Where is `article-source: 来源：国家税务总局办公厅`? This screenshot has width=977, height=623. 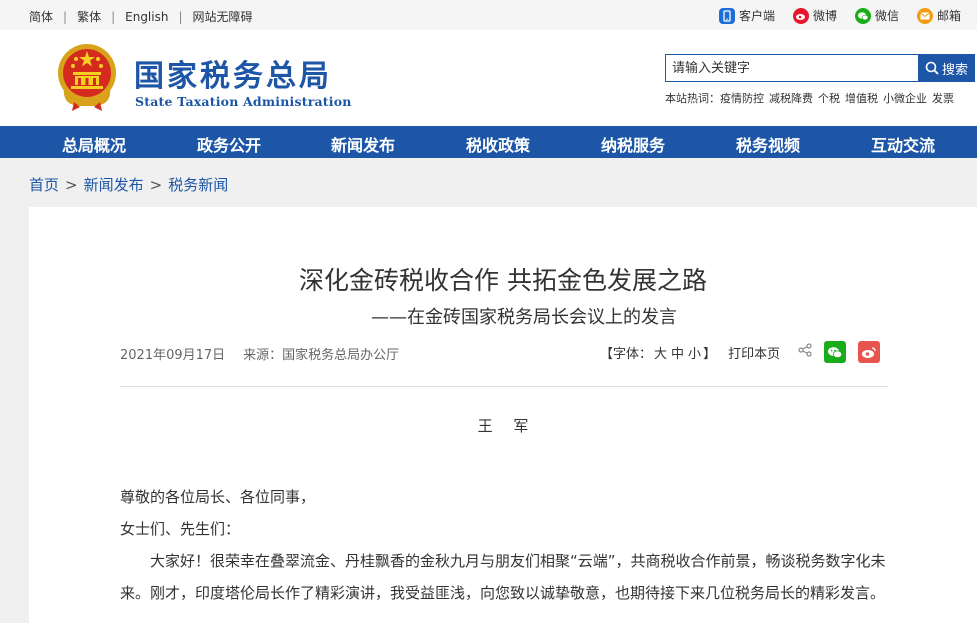 article-source: 来源：国家税务总局办公厅 is located at coordinates (321, 355).